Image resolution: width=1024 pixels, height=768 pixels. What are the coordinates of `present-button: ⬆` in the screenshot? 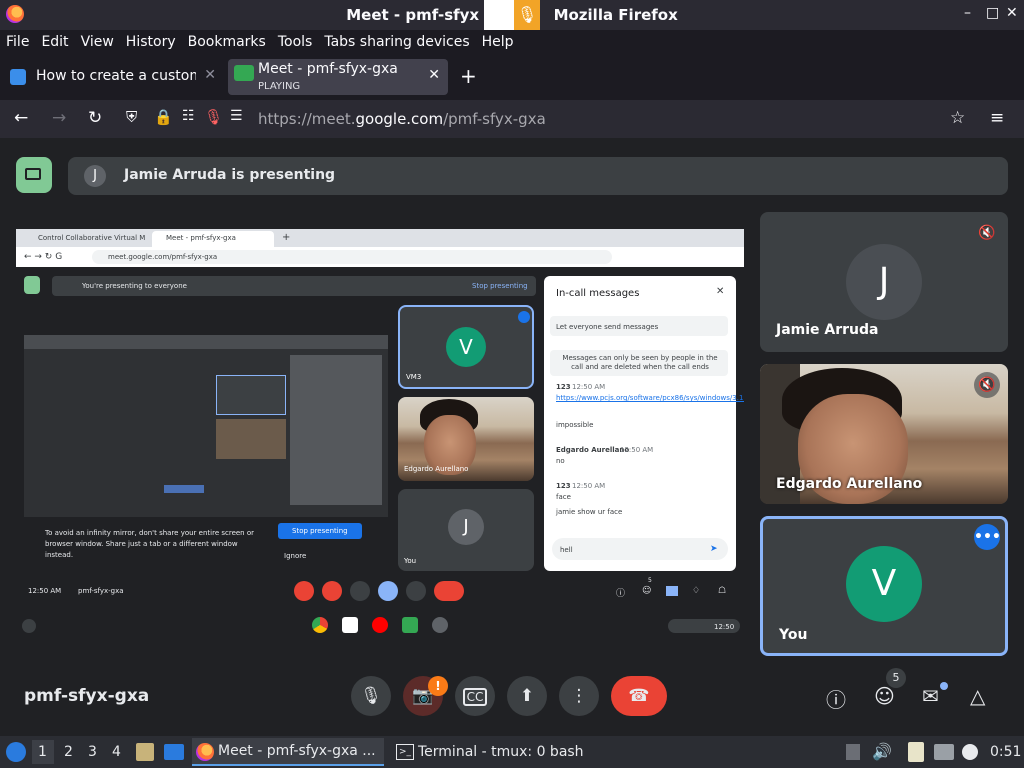 It's located at (527, 696).